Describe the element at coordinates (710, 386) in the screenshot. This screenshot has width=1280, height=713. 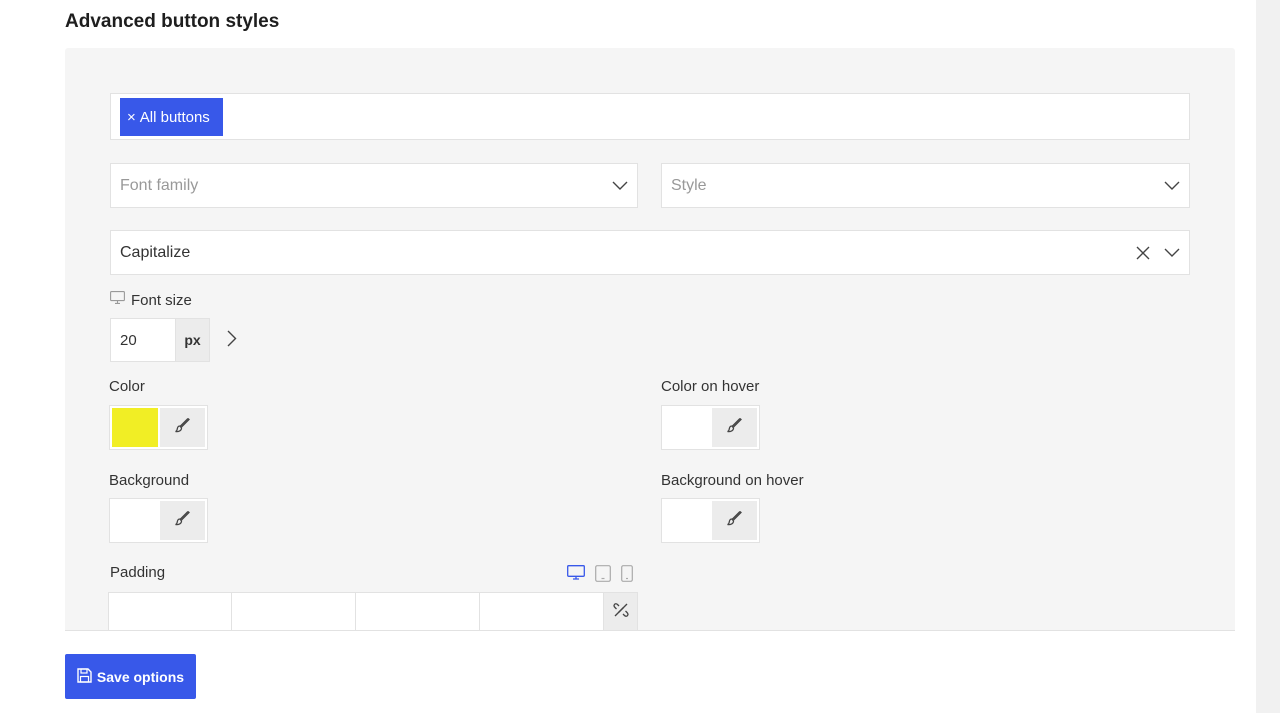
I see `color-hover-label: Color on hover` at that location.